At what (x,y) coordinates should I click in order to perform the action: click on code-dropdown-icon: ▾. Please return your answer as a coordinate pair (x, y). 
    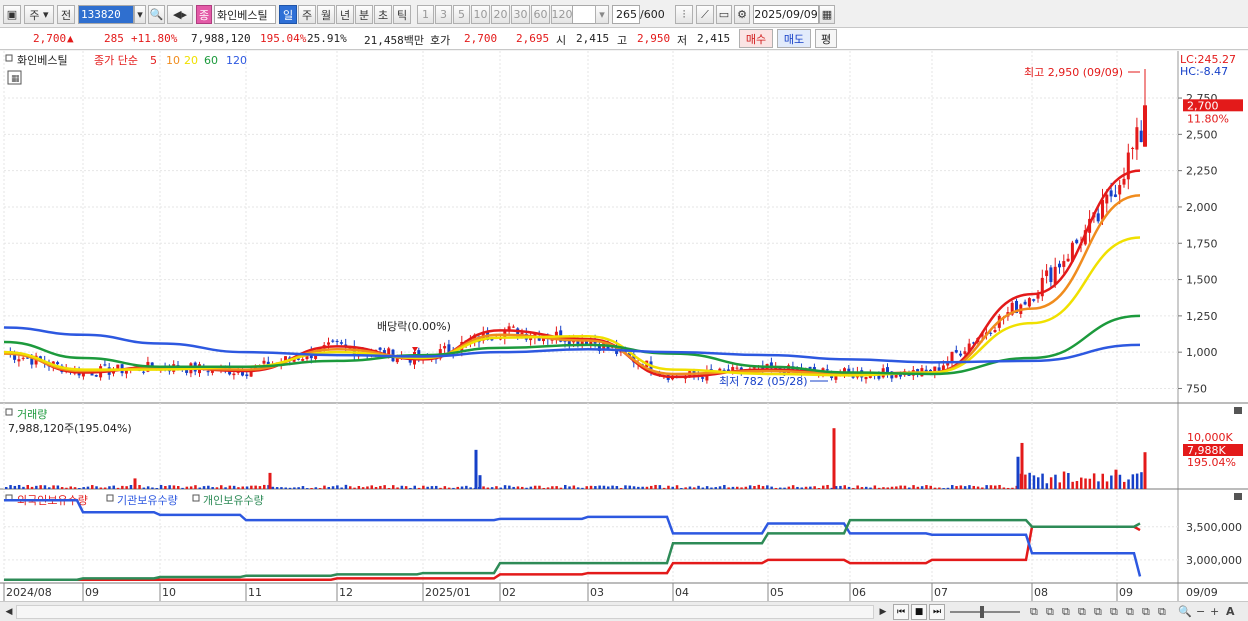
    Looking at the image, I should click on (140, 14).